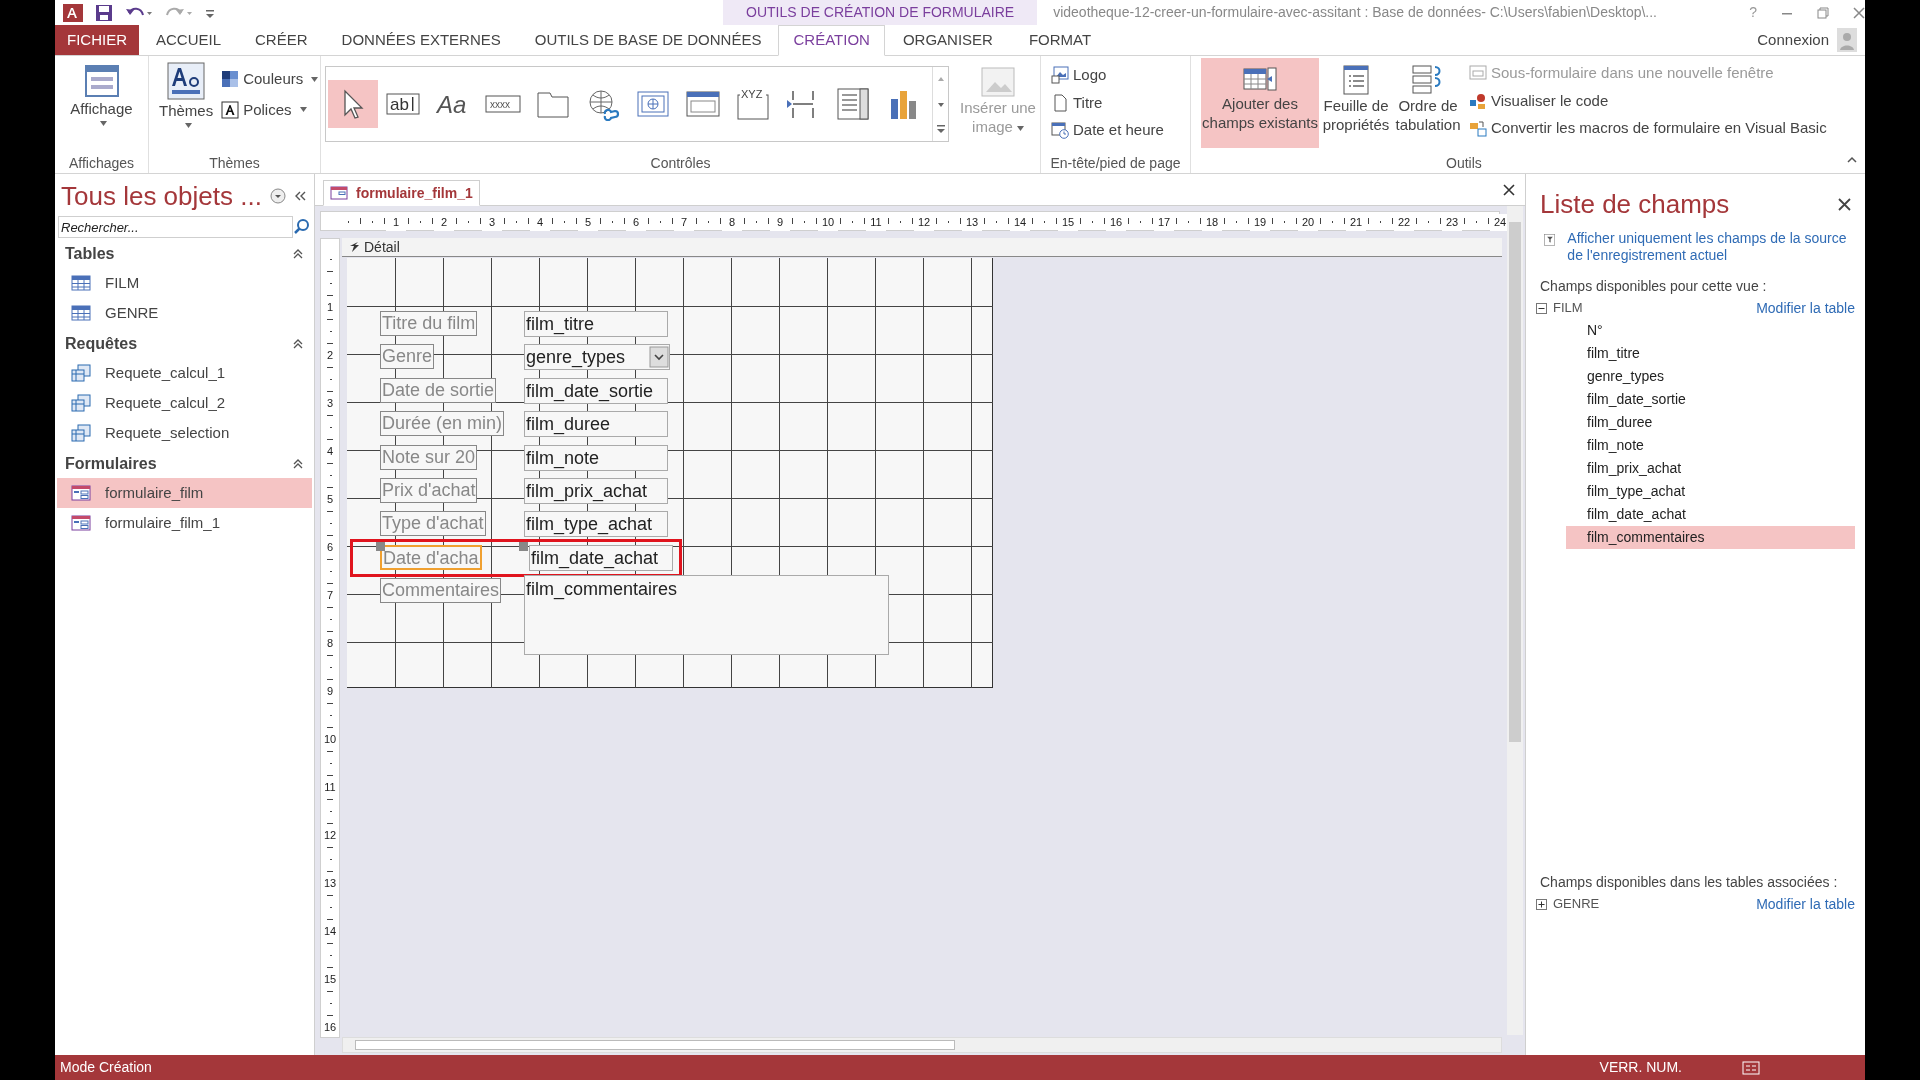  Describe the element at coordinates (1120, 102) in the screenshot. I see `header-footer-button: Titre` at that location.